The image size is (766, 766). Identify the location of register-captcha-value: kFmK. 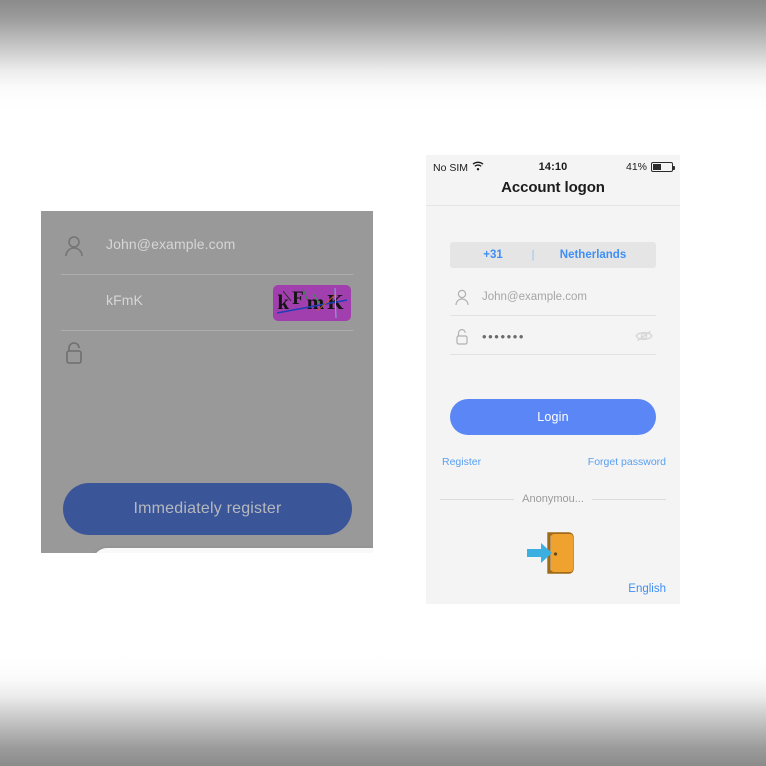
(124, 300).